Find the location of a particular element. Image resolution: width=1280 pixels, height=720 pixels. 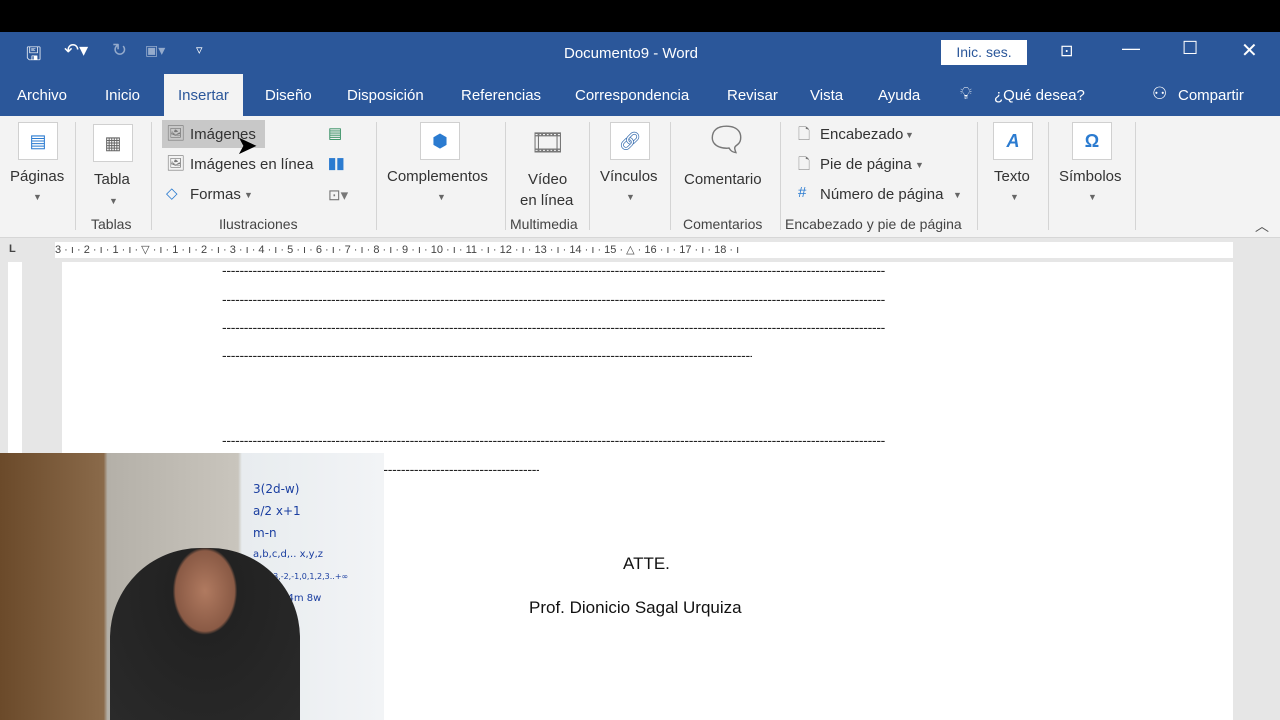

signin-button: Inic. ses. is located at coordinates (984, 52).